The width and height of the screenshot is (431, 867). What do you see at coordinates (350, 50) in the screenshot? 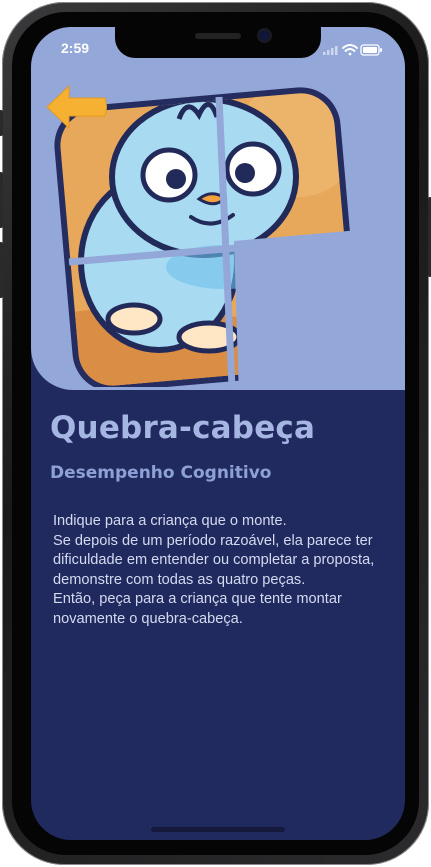
I see `wifi-icon` at bounding box center [350, 50].